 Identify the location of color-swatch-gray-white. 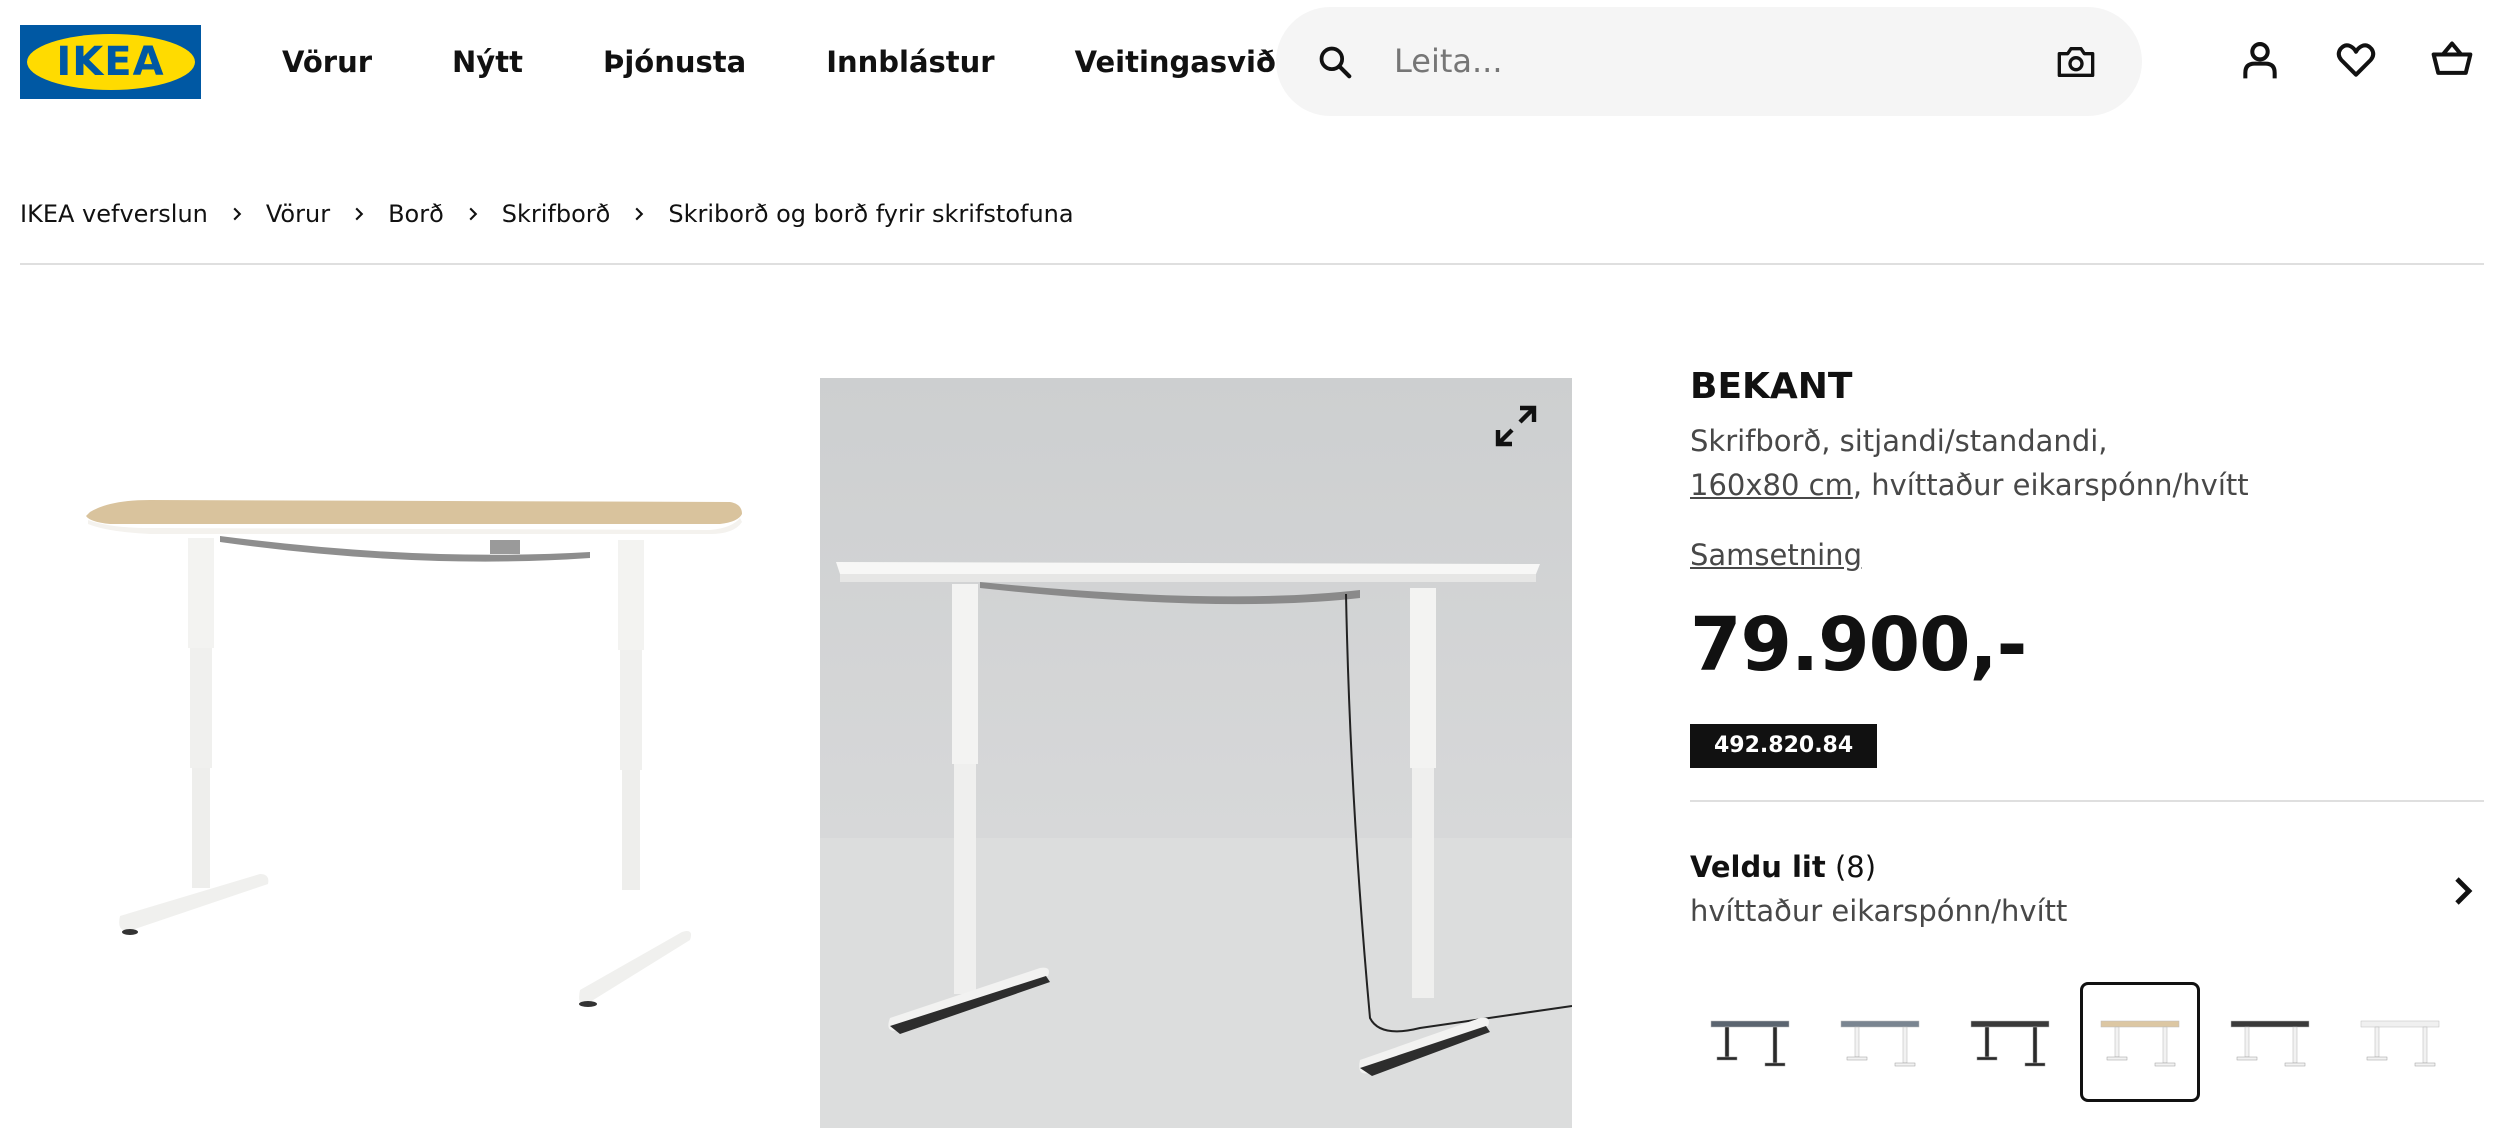
(1880, 1042).